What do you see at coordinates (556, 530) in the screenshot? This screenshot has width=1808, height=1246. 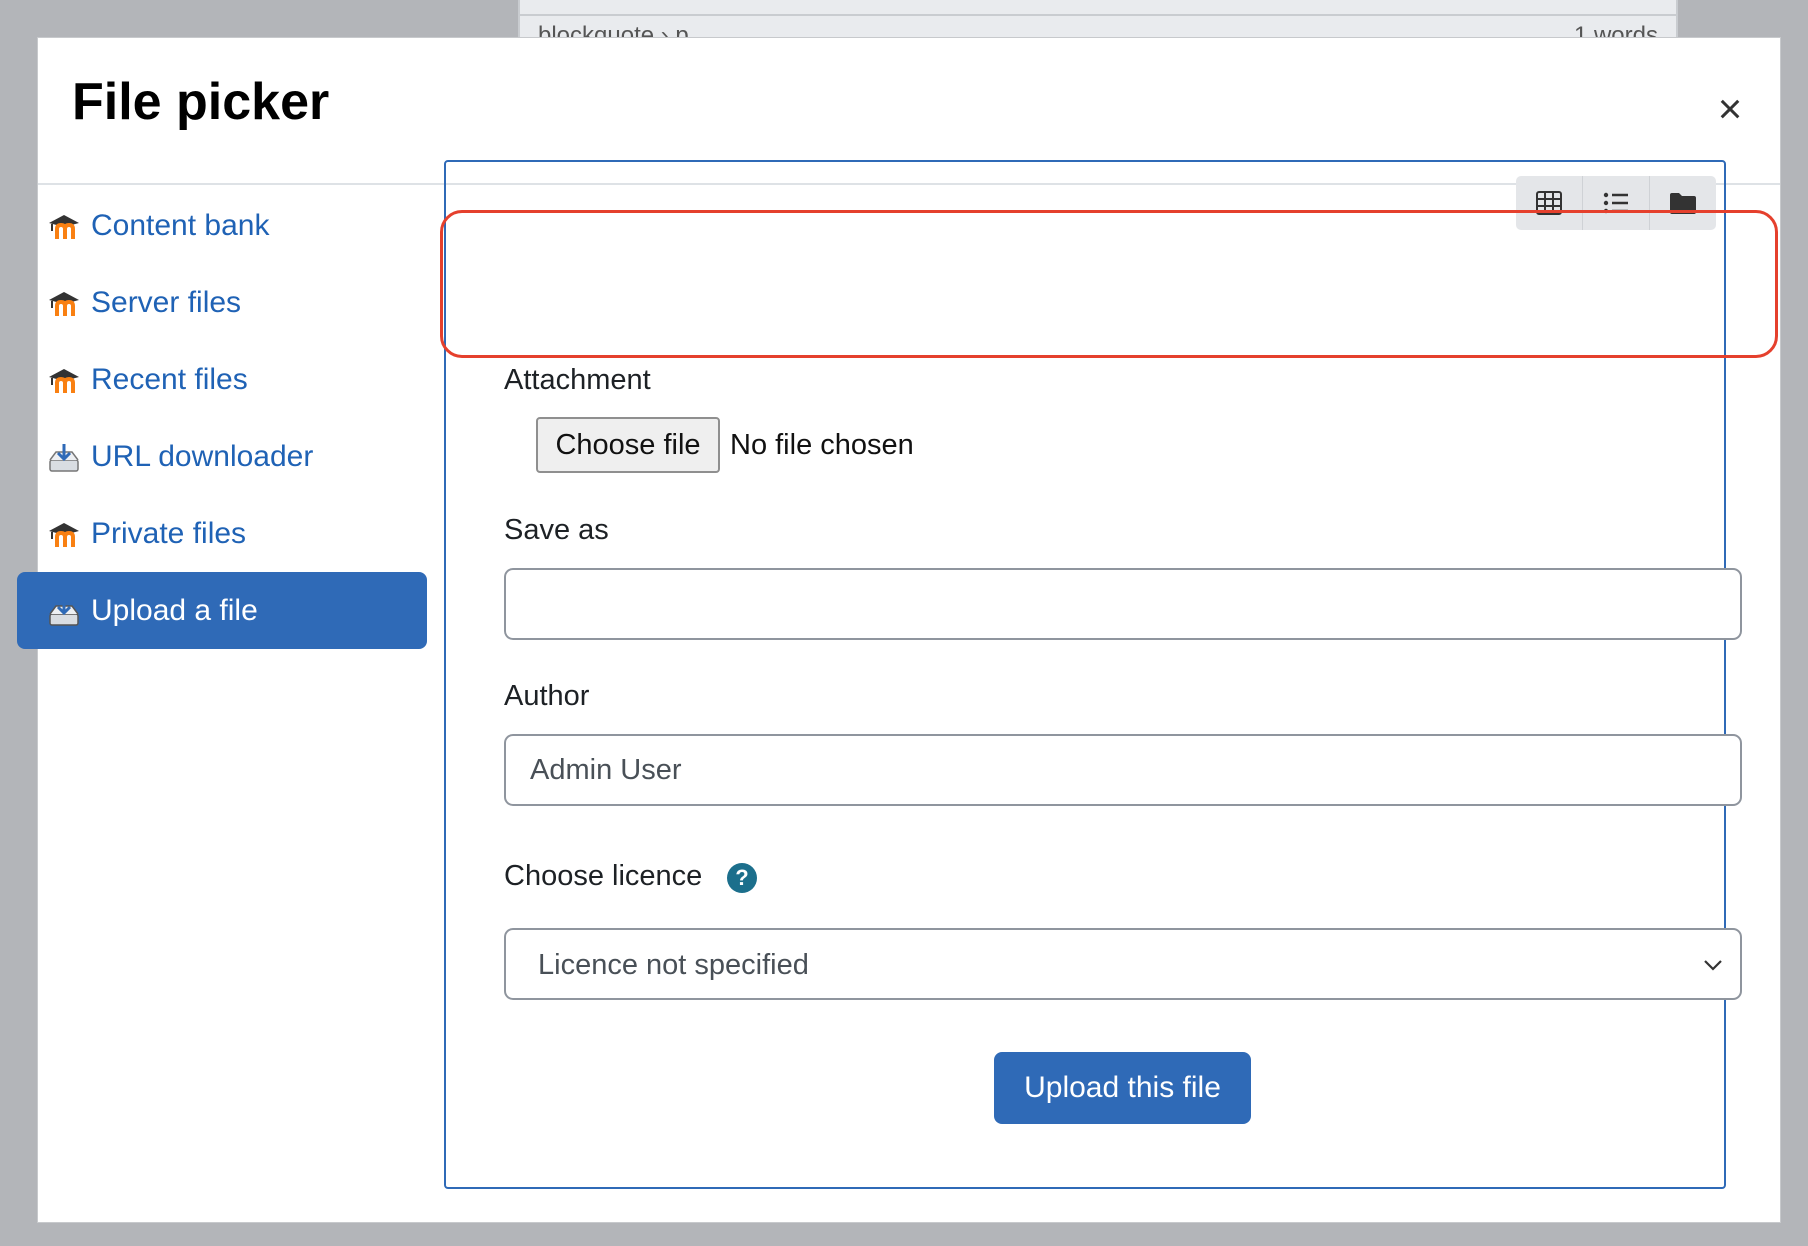 I see `save-as-label: Save as` at bounding box center [556, 530].